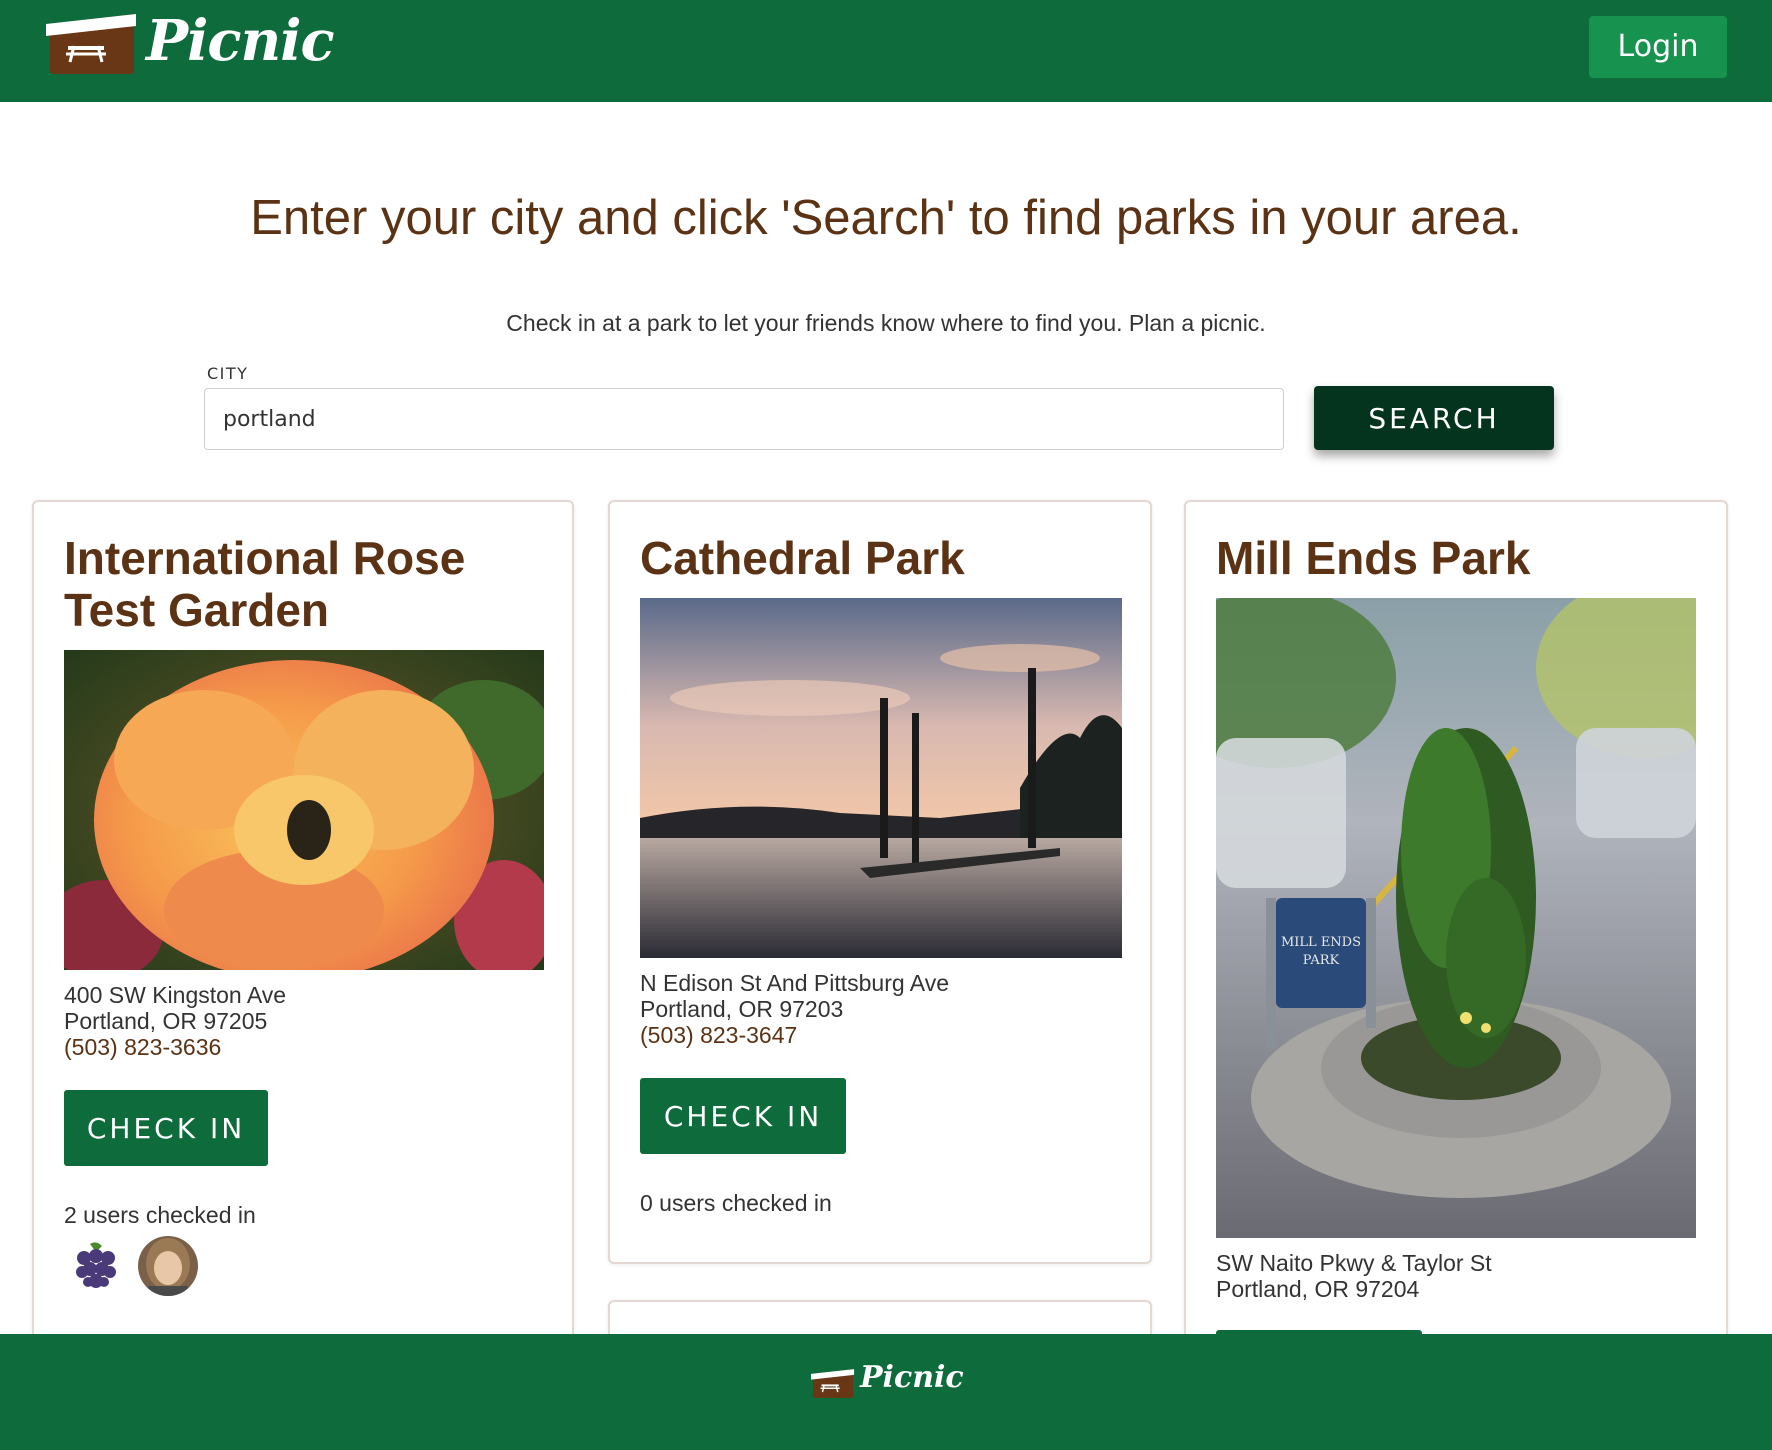  What do you see at coordinates (1318, 1289) in the screenshot?
I see `address-line2: Portland, OR 97204` at bounding box center [1318, 1289].